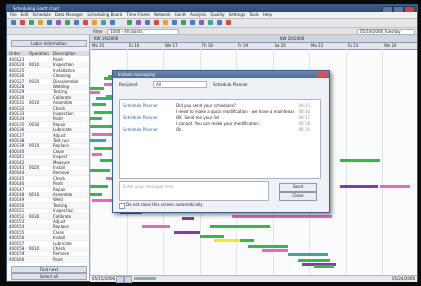 The width and height of the screenshot is (421, 286). What do you see at coordinates (63, 103) in the screenshot?
I see `cell-desc: Assemble` at bounding box center [63, 103].